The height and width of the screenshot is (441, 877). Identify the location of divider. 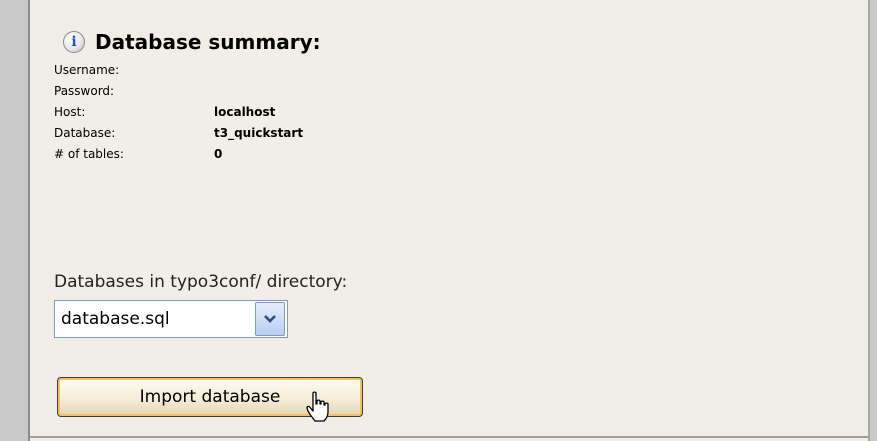
(449, 437).